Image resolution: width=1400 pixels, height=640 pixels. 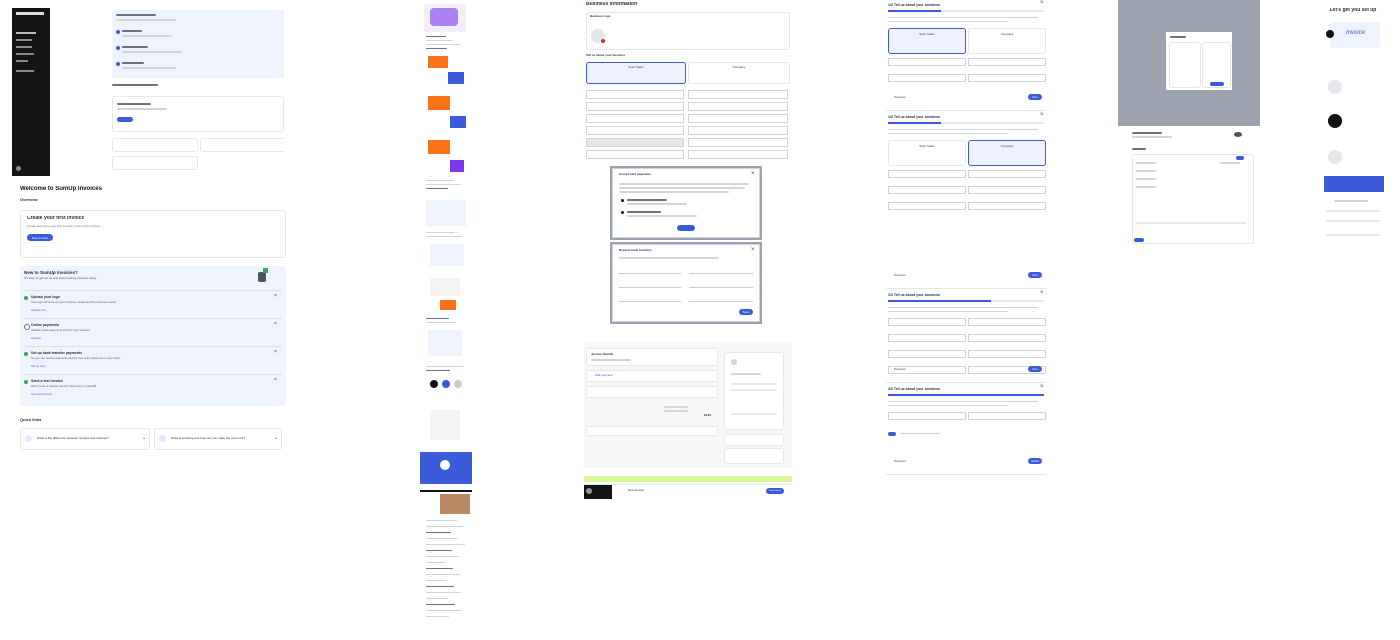 What do you see at coordinates (636, 73) in the screenshot?
I see `business-type-sole-trader: Sole Trader` at bounding box center [636, 73].